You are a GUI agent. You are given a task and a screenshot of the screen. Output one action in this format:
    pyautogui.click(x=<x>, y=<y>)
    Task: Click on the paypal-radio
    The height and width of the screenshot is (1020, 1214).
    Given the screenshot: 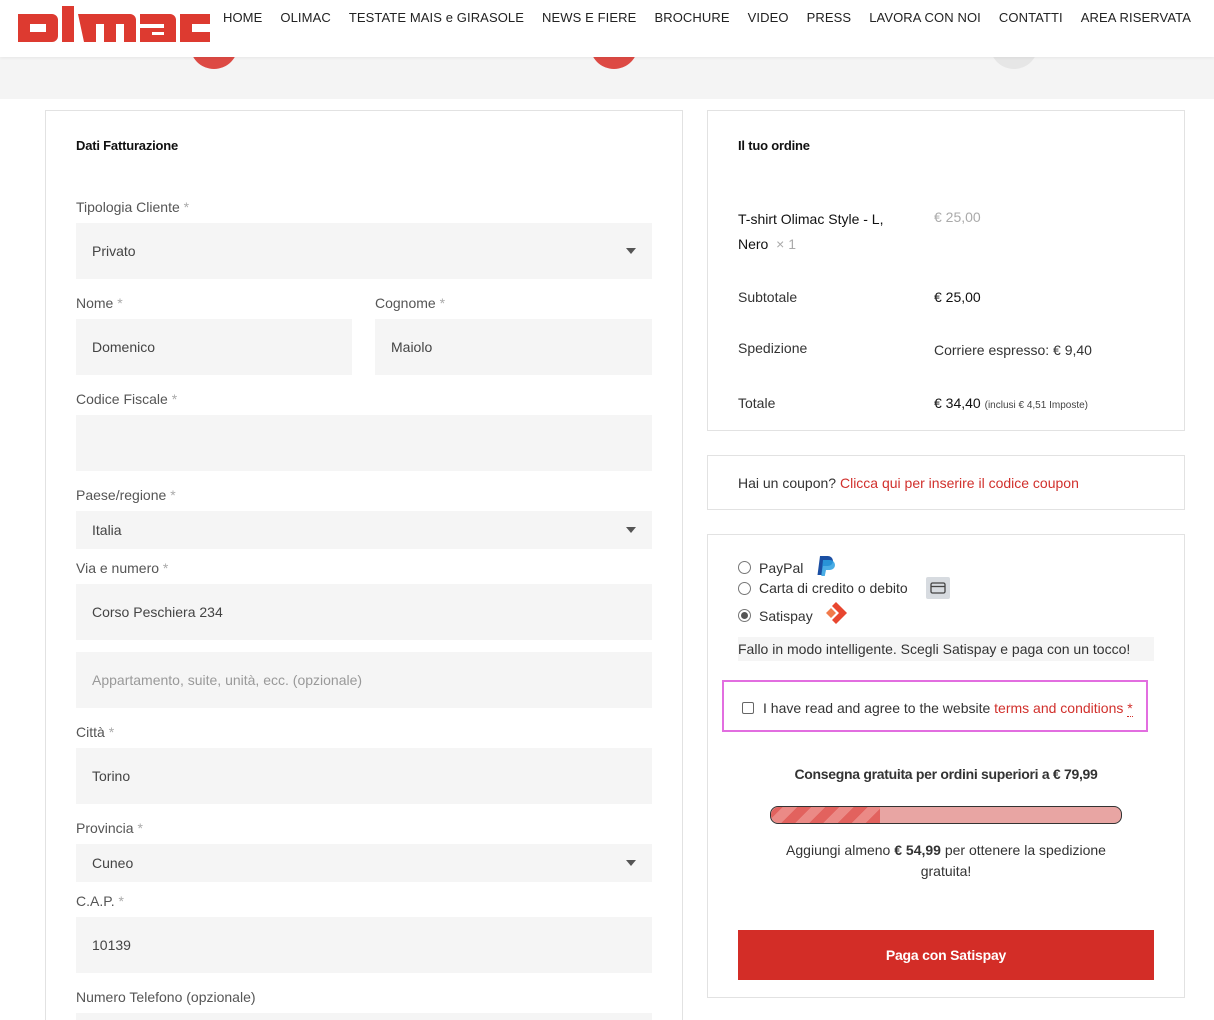 What is the action you would take?
    pyautogui.click(x=744, y=567)
    